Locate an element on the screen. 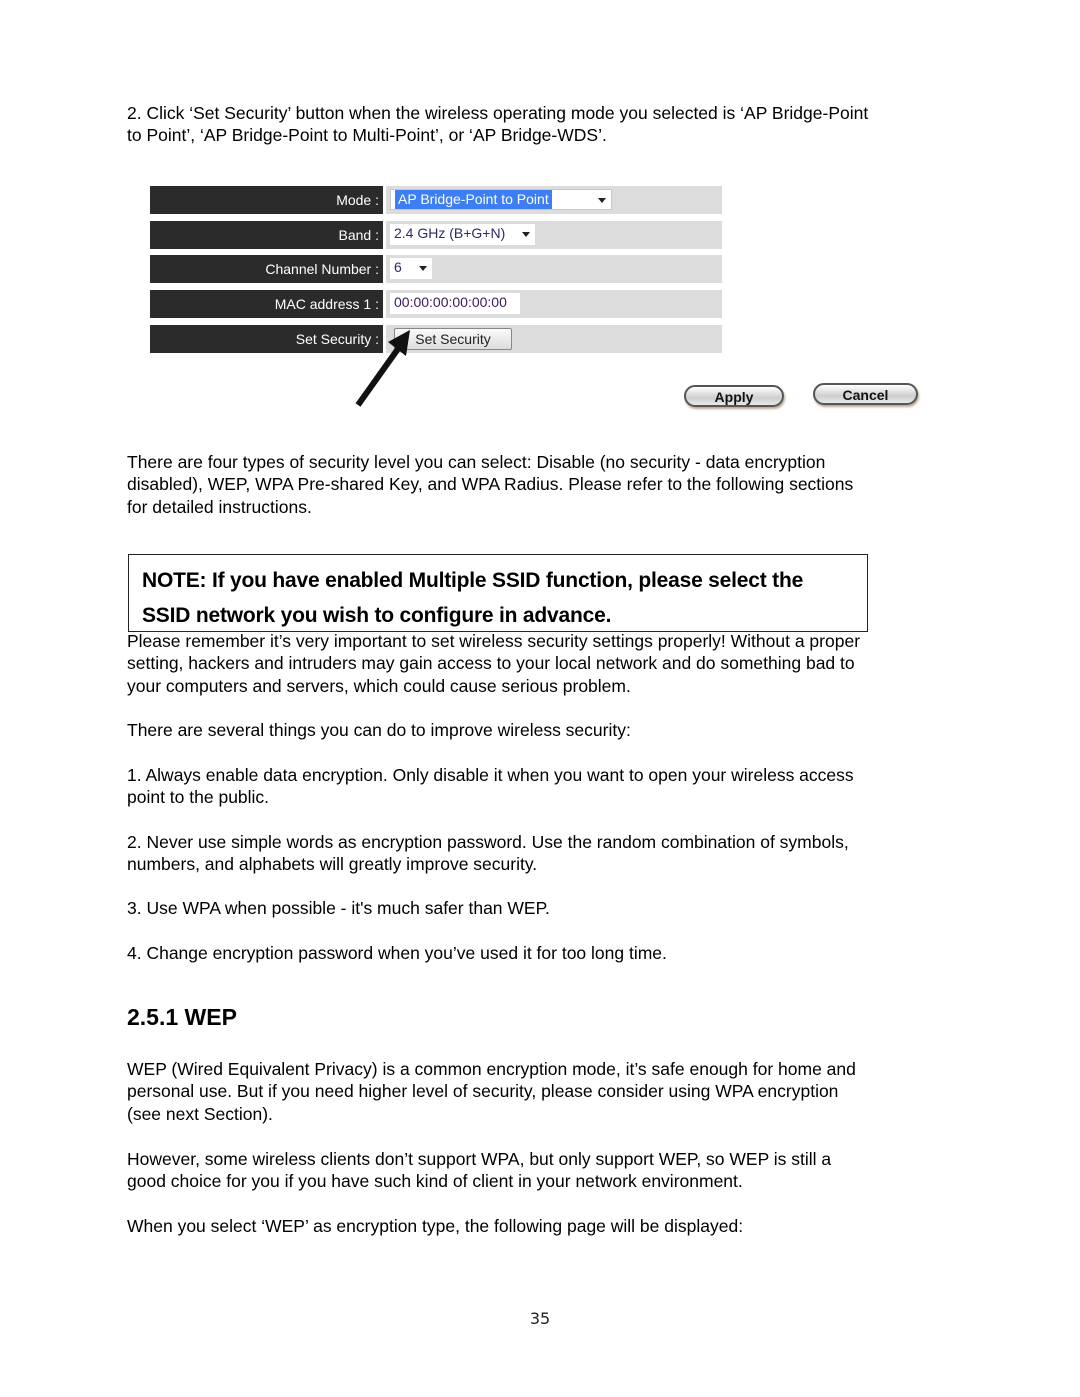 Image resolution: width=1080 pixels, height=1397 pixels. arrow-pointer-icon is located at coordinates (382, 368).